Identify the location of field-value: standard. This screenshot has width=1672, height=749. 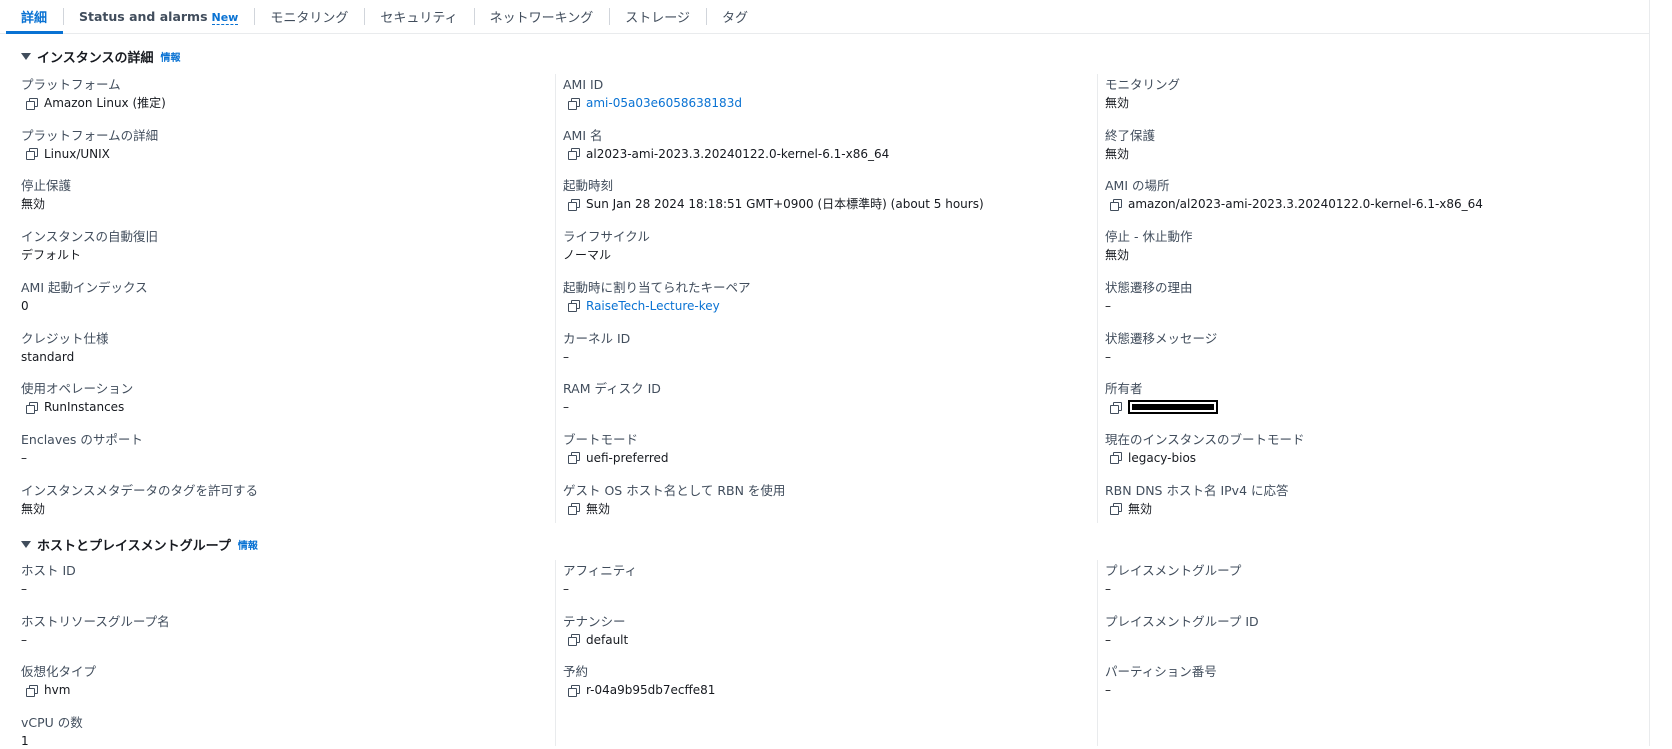
(261, 357).